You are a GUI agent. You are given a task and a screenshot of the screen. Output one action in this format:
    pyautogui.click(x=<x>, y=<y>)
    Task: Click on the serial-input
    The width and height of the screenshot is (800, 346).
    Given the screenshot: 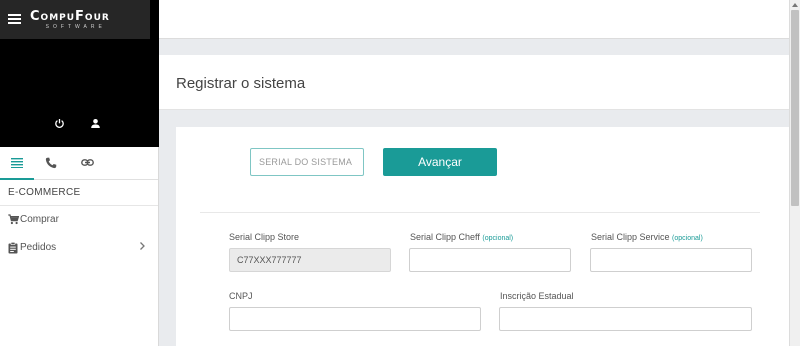 What is the action you would take?
    pyautogui.click(x=307, y=162)
    